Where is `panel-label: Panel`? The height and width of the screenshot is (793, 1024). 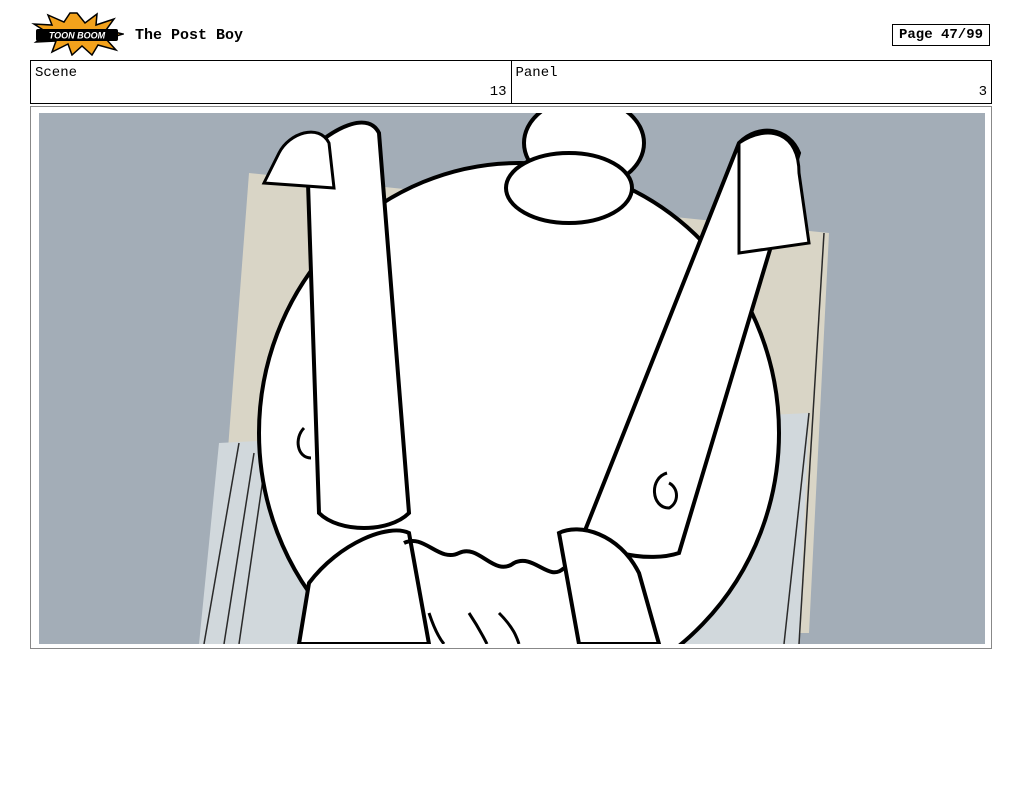 panel-label: Panel is located at coordinates (536, 73).